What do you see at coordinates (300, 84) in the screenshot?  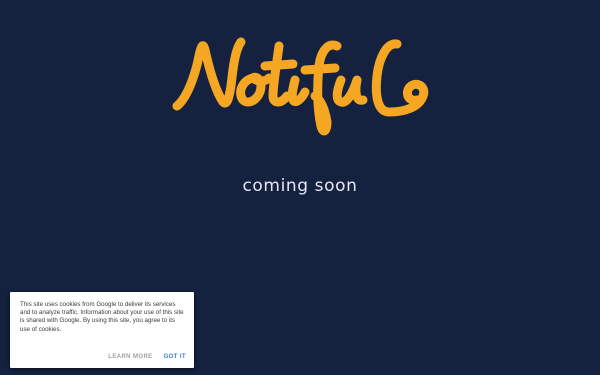 I see `notiful-logo` at bounding box center [300, 84].